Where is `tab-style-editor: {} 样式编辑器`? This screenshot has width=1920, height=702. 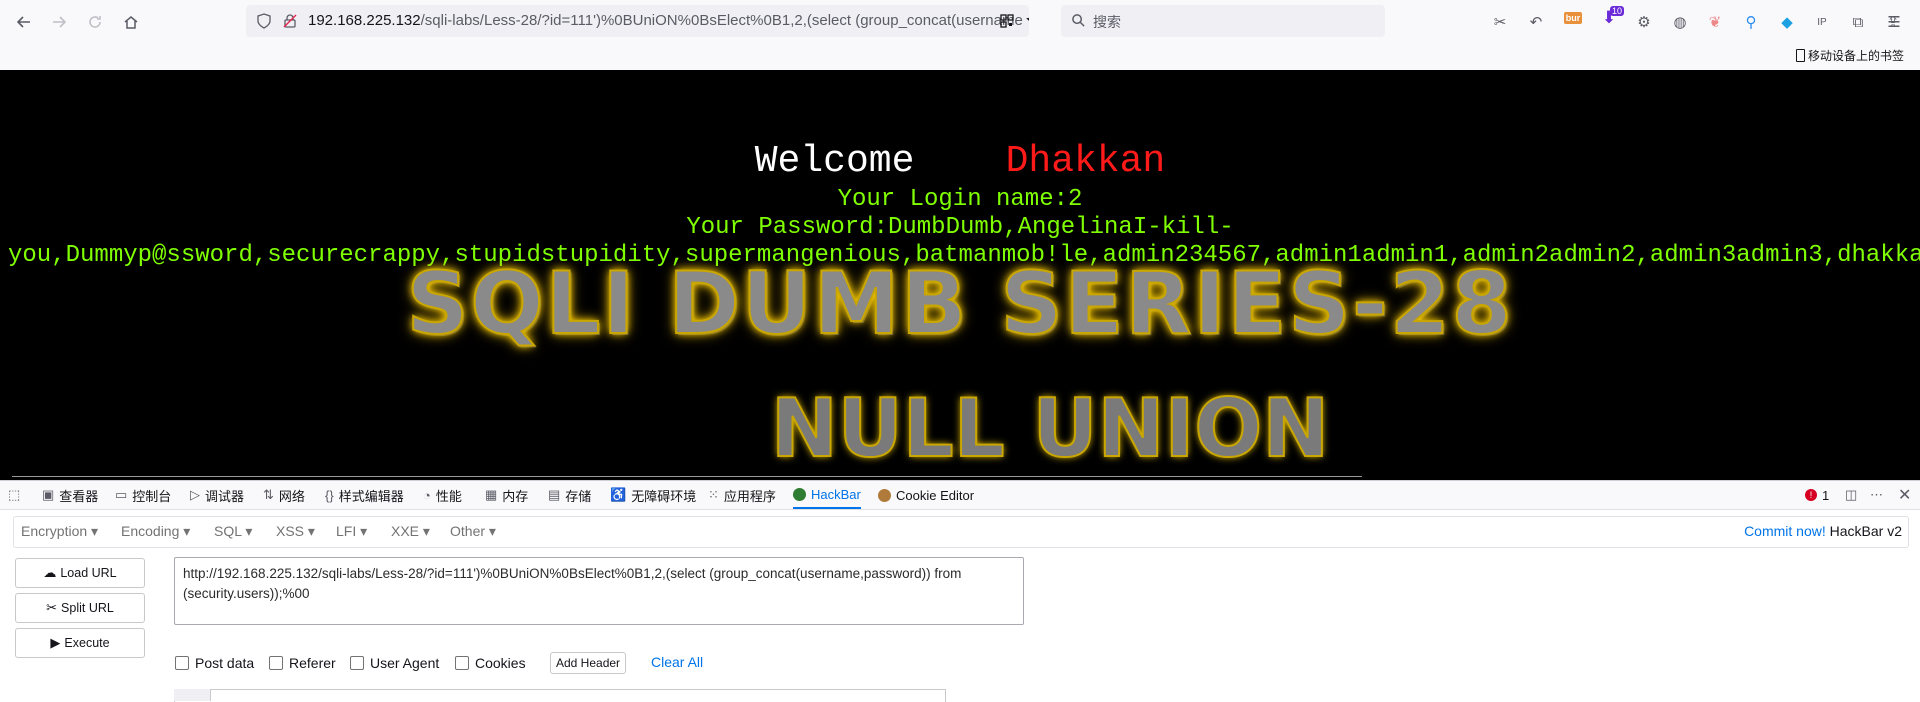
tab-style-editor: {} 样式编辑器 is located at coordinates (364, 495).